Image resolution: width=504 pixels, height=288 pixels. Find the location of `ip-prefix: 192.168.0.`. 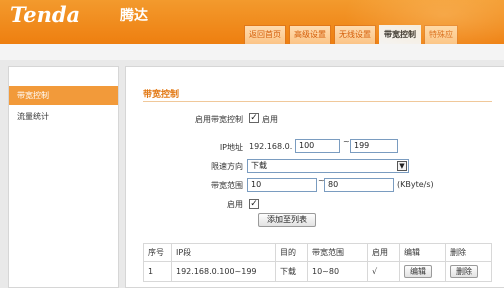

ip-prefix: 192.168.0. is located at coordinates (271, 146).